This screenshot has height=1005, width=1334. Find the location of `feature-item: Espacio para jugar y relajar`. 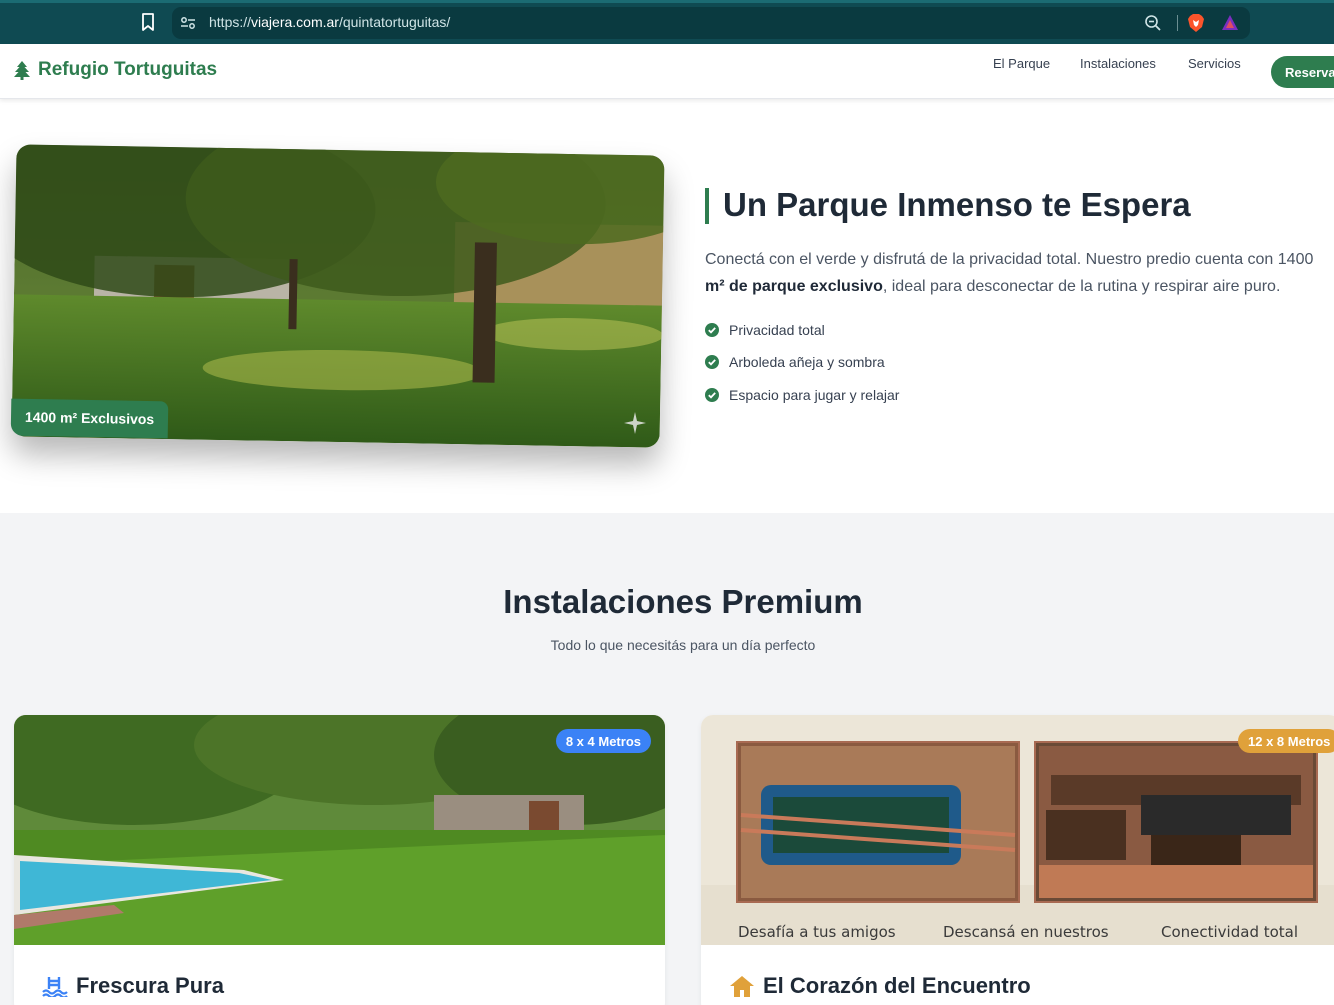

feature-item: Espacio para jugar y relajar is located at coordinates (802, 395).